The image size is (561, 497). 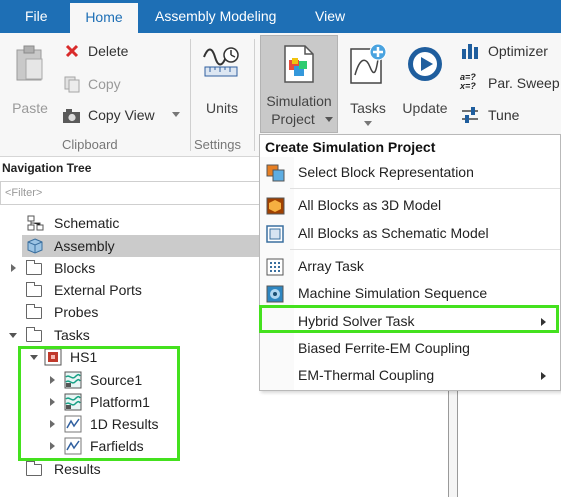 What do you see at coordinates (470, 51) in the screenshot?
I see `optimizer-icon` at bounding box center [470, 51].